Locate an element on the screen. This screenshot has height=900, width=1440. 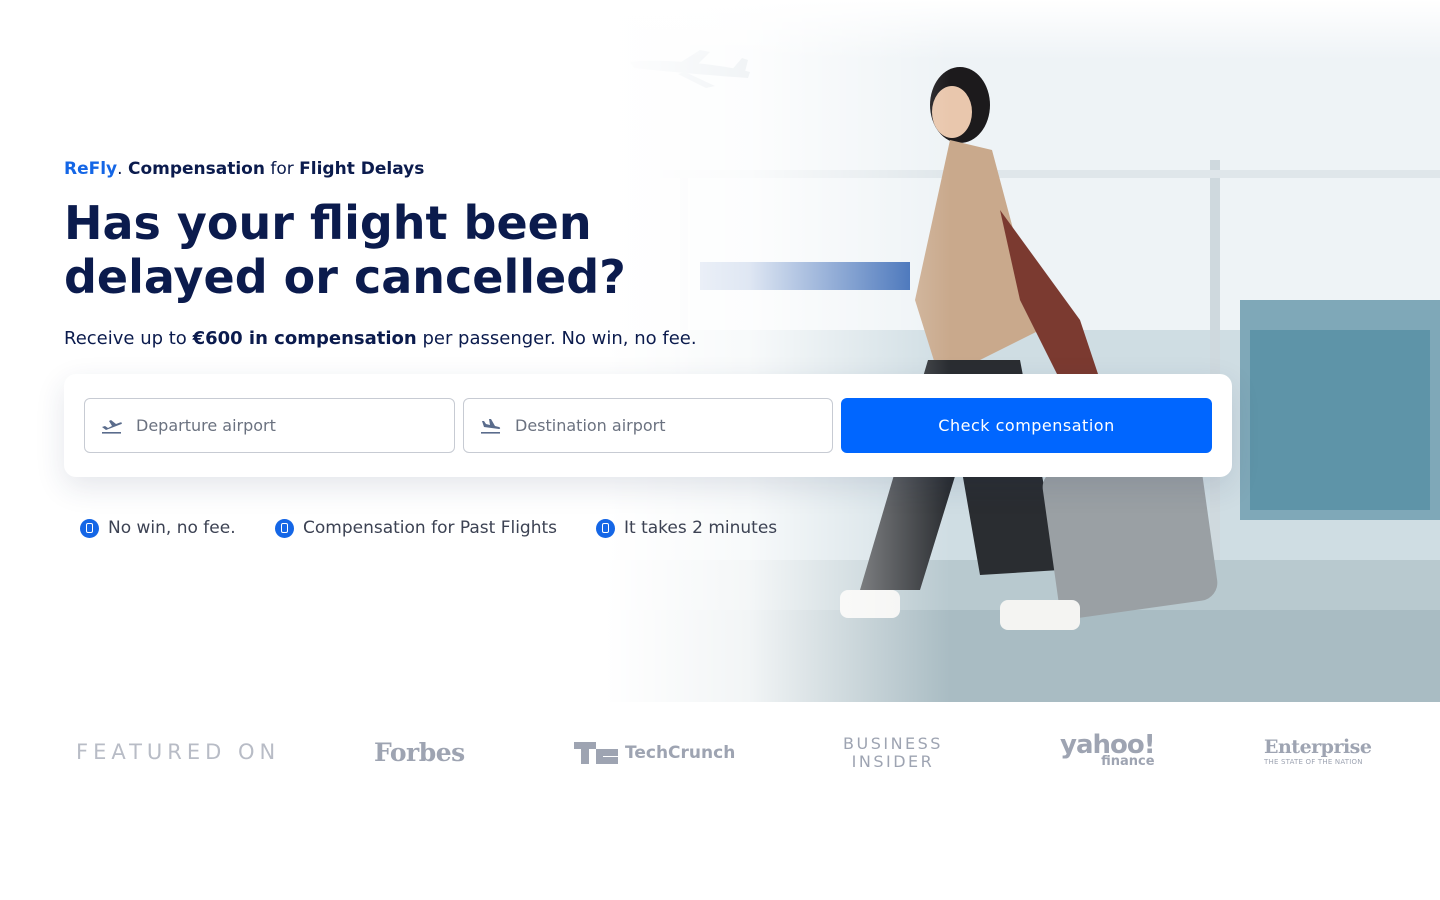
forbes-logo: Forbes is located at coordinates (419, 752).